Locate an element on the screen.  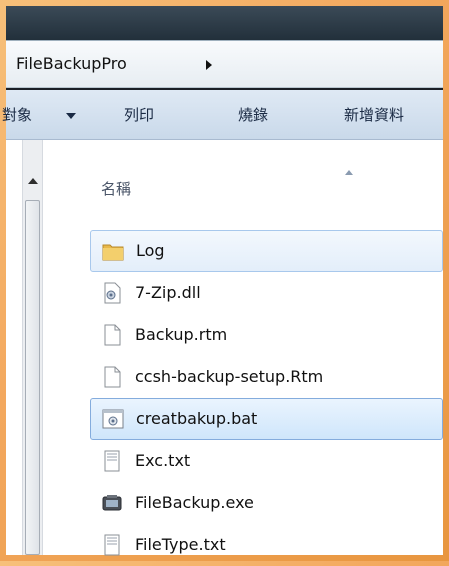
list-item: ccsh-backup-setup.Rtm is located at coordinates (243, 377).